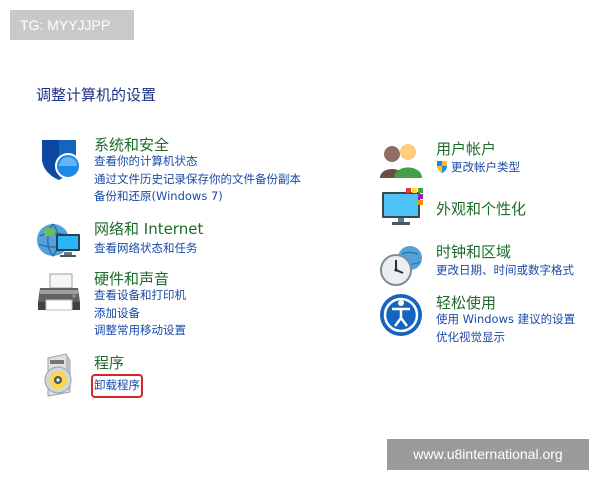 This screenshot has width=600, height=480. I want to click on network-globe-icon, so click(59, 241).